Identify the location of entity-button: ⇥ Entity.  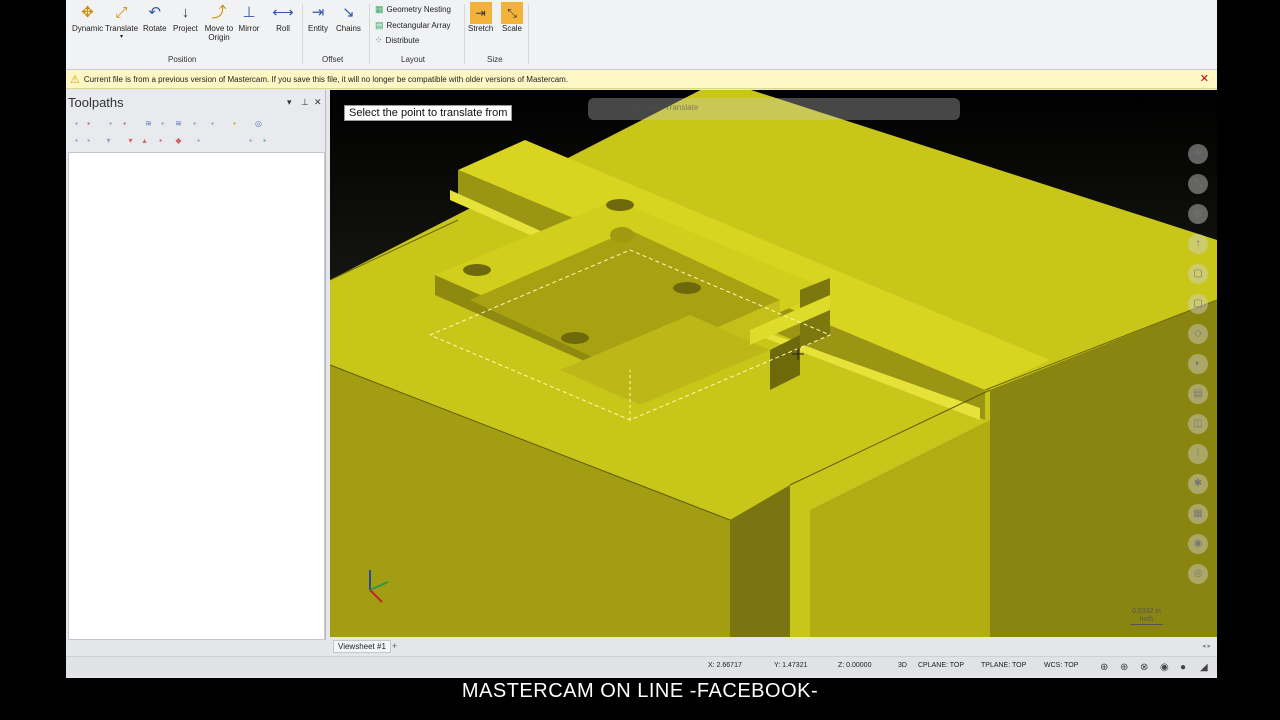
(318, 17).